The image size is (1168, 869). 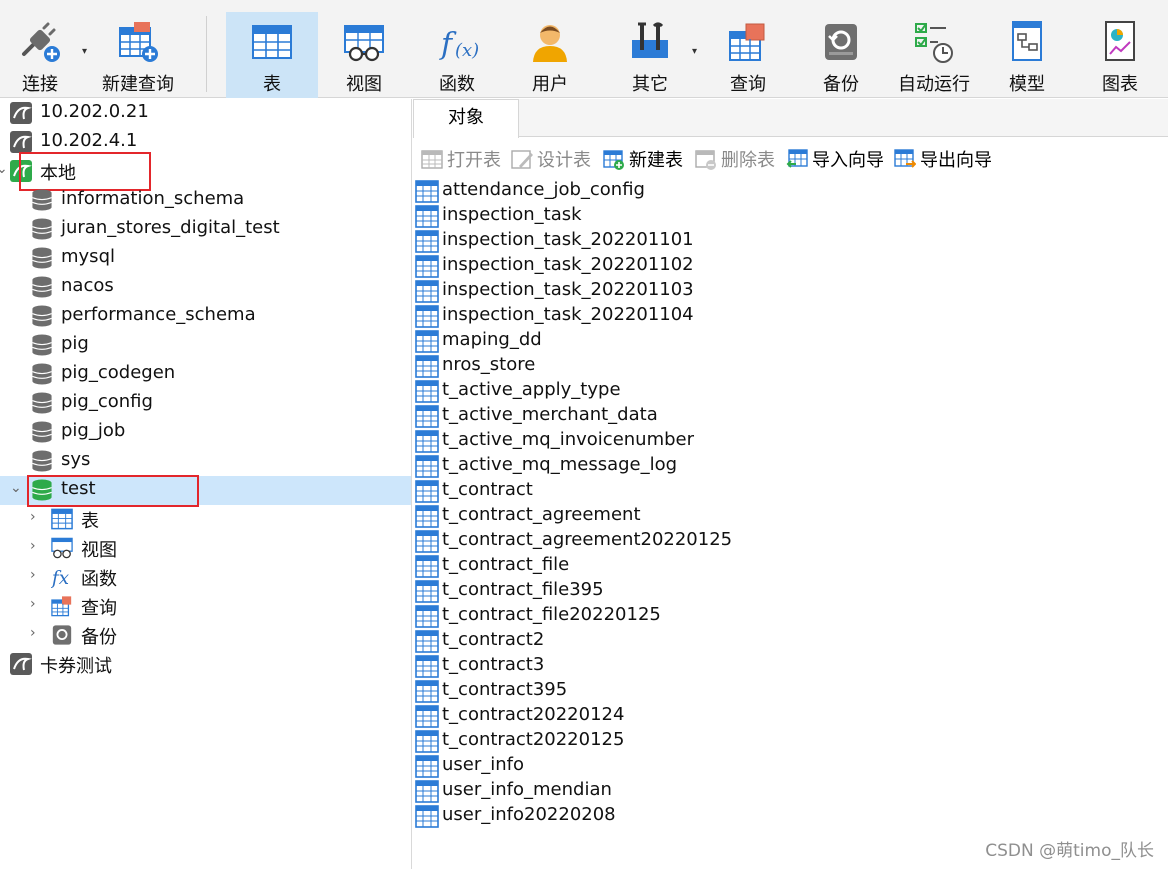 I want to click on object-folder-label: 表, so click(x=90, y=521).